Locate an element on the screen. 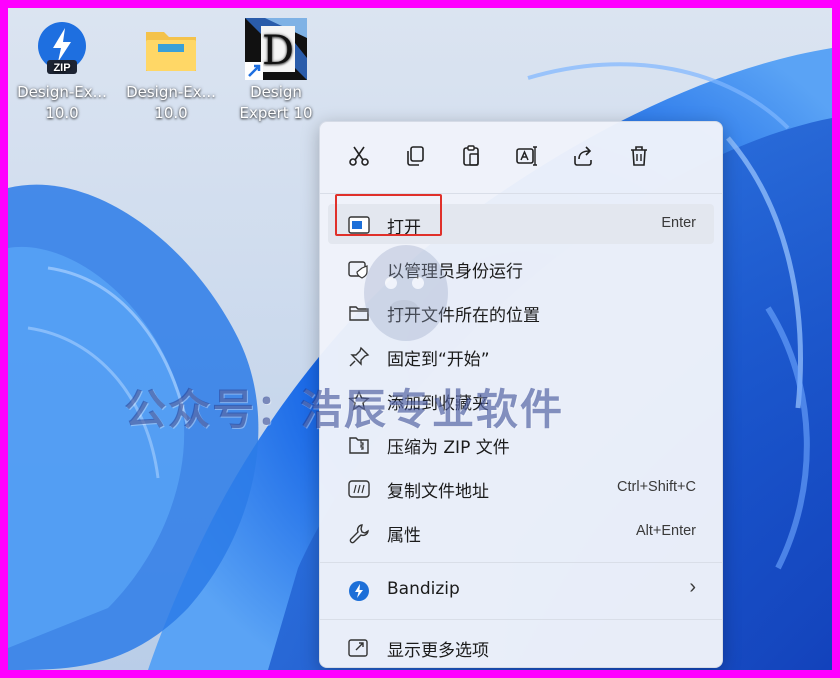 The image size is (840, 678). desktop-icon-zip: ZIP Design-Ex... 10.0 is located at coordinates (62, 71).